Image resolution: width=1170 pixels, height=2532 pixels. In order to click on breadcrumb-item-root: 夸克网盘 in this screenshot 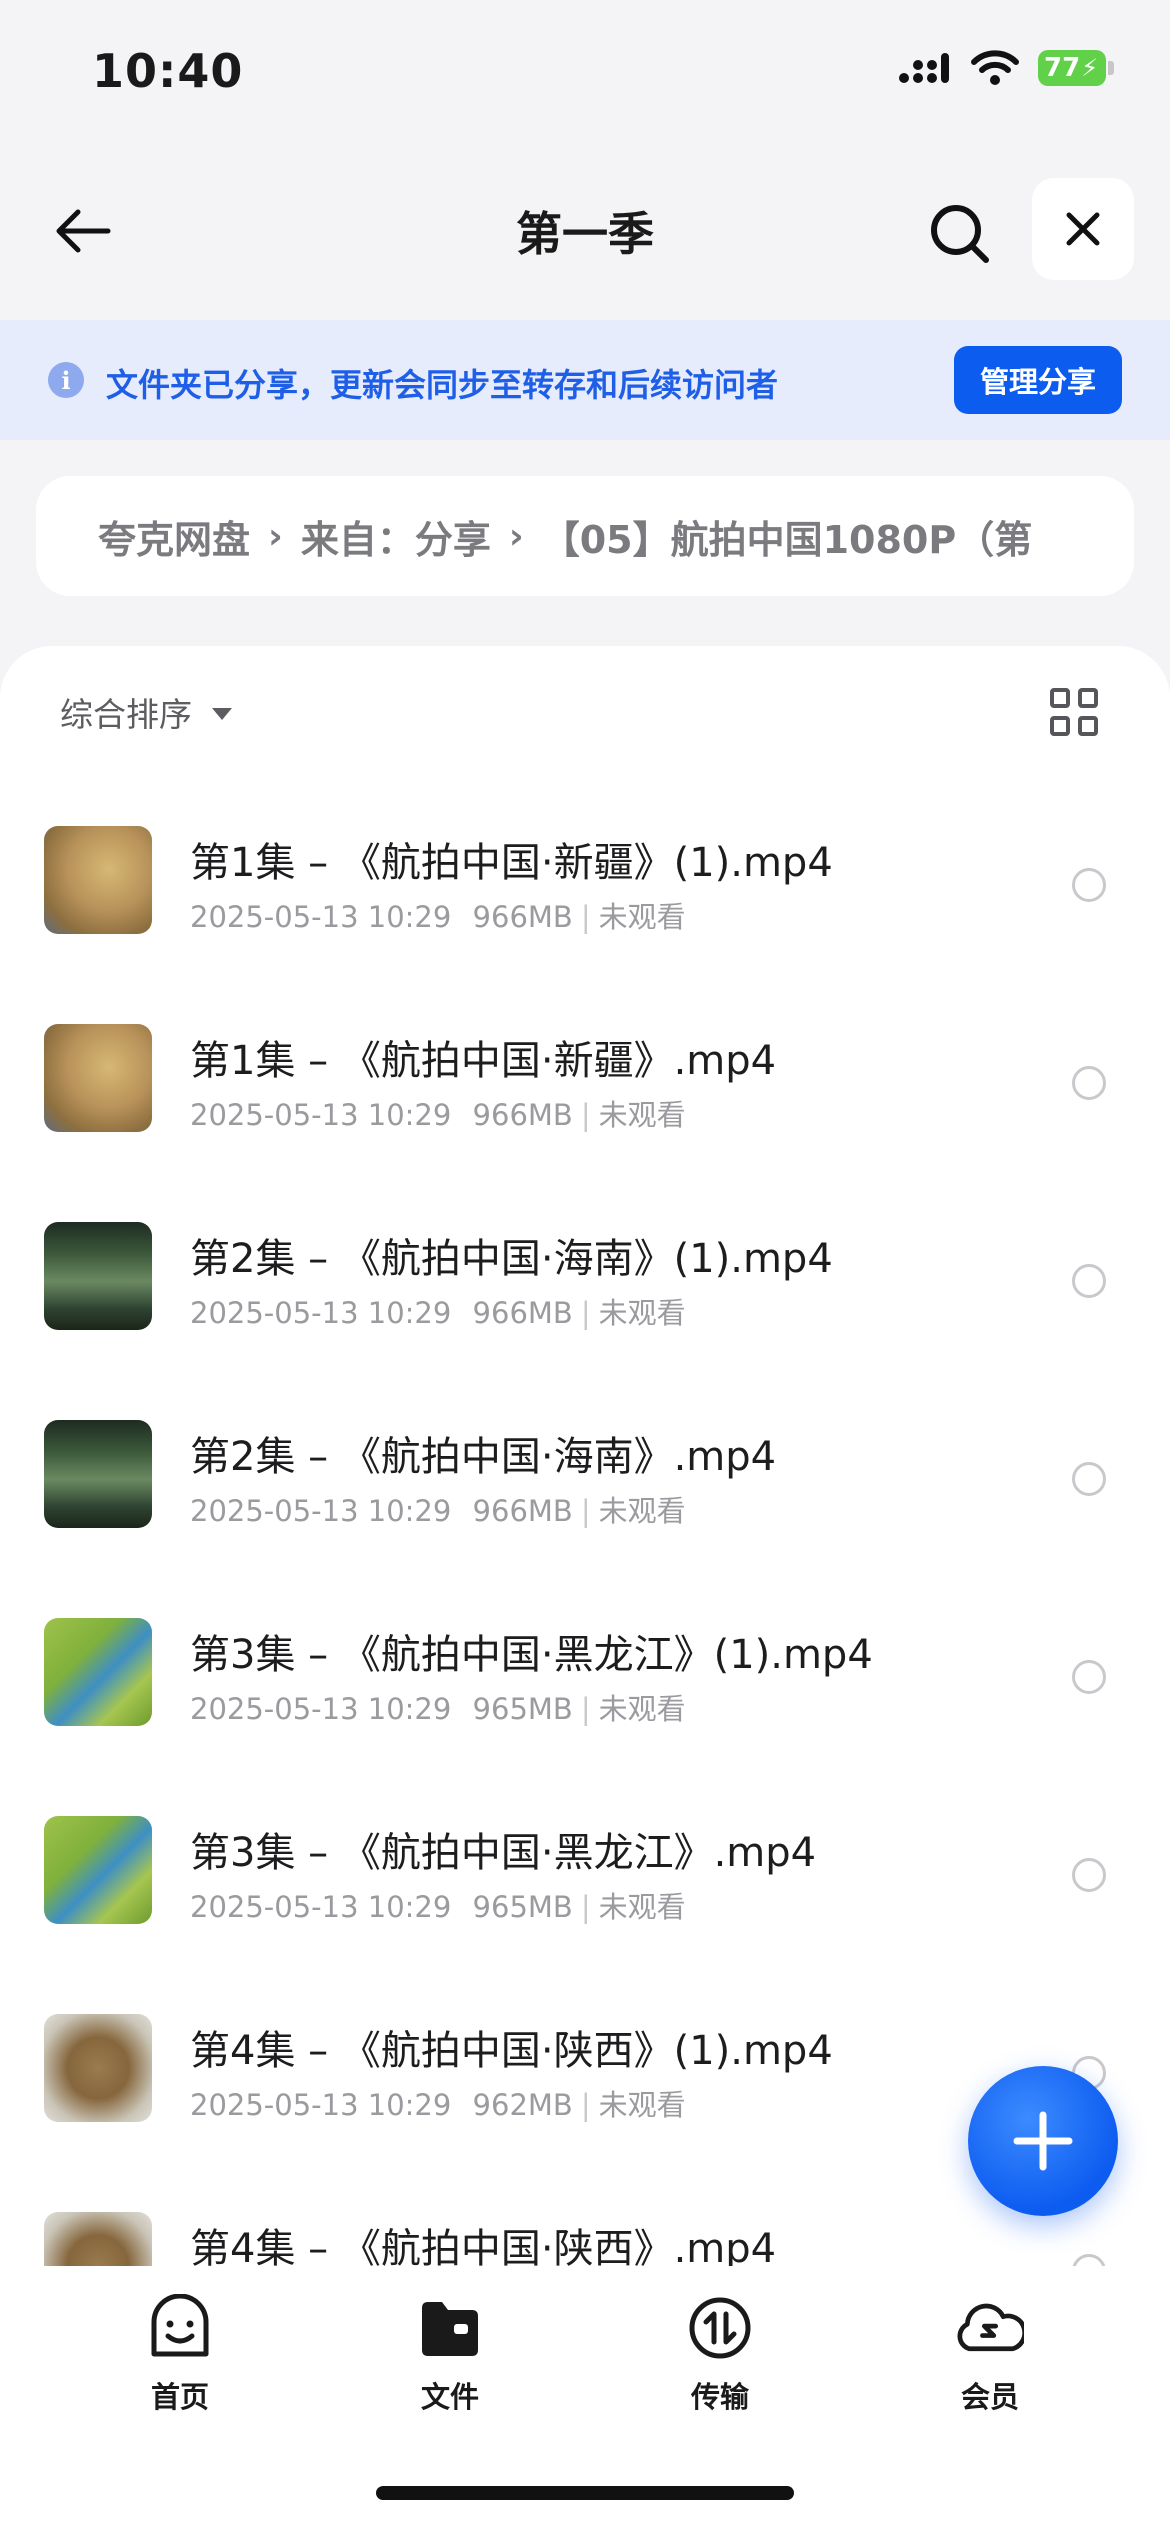, I will do `click(174, 536)`.